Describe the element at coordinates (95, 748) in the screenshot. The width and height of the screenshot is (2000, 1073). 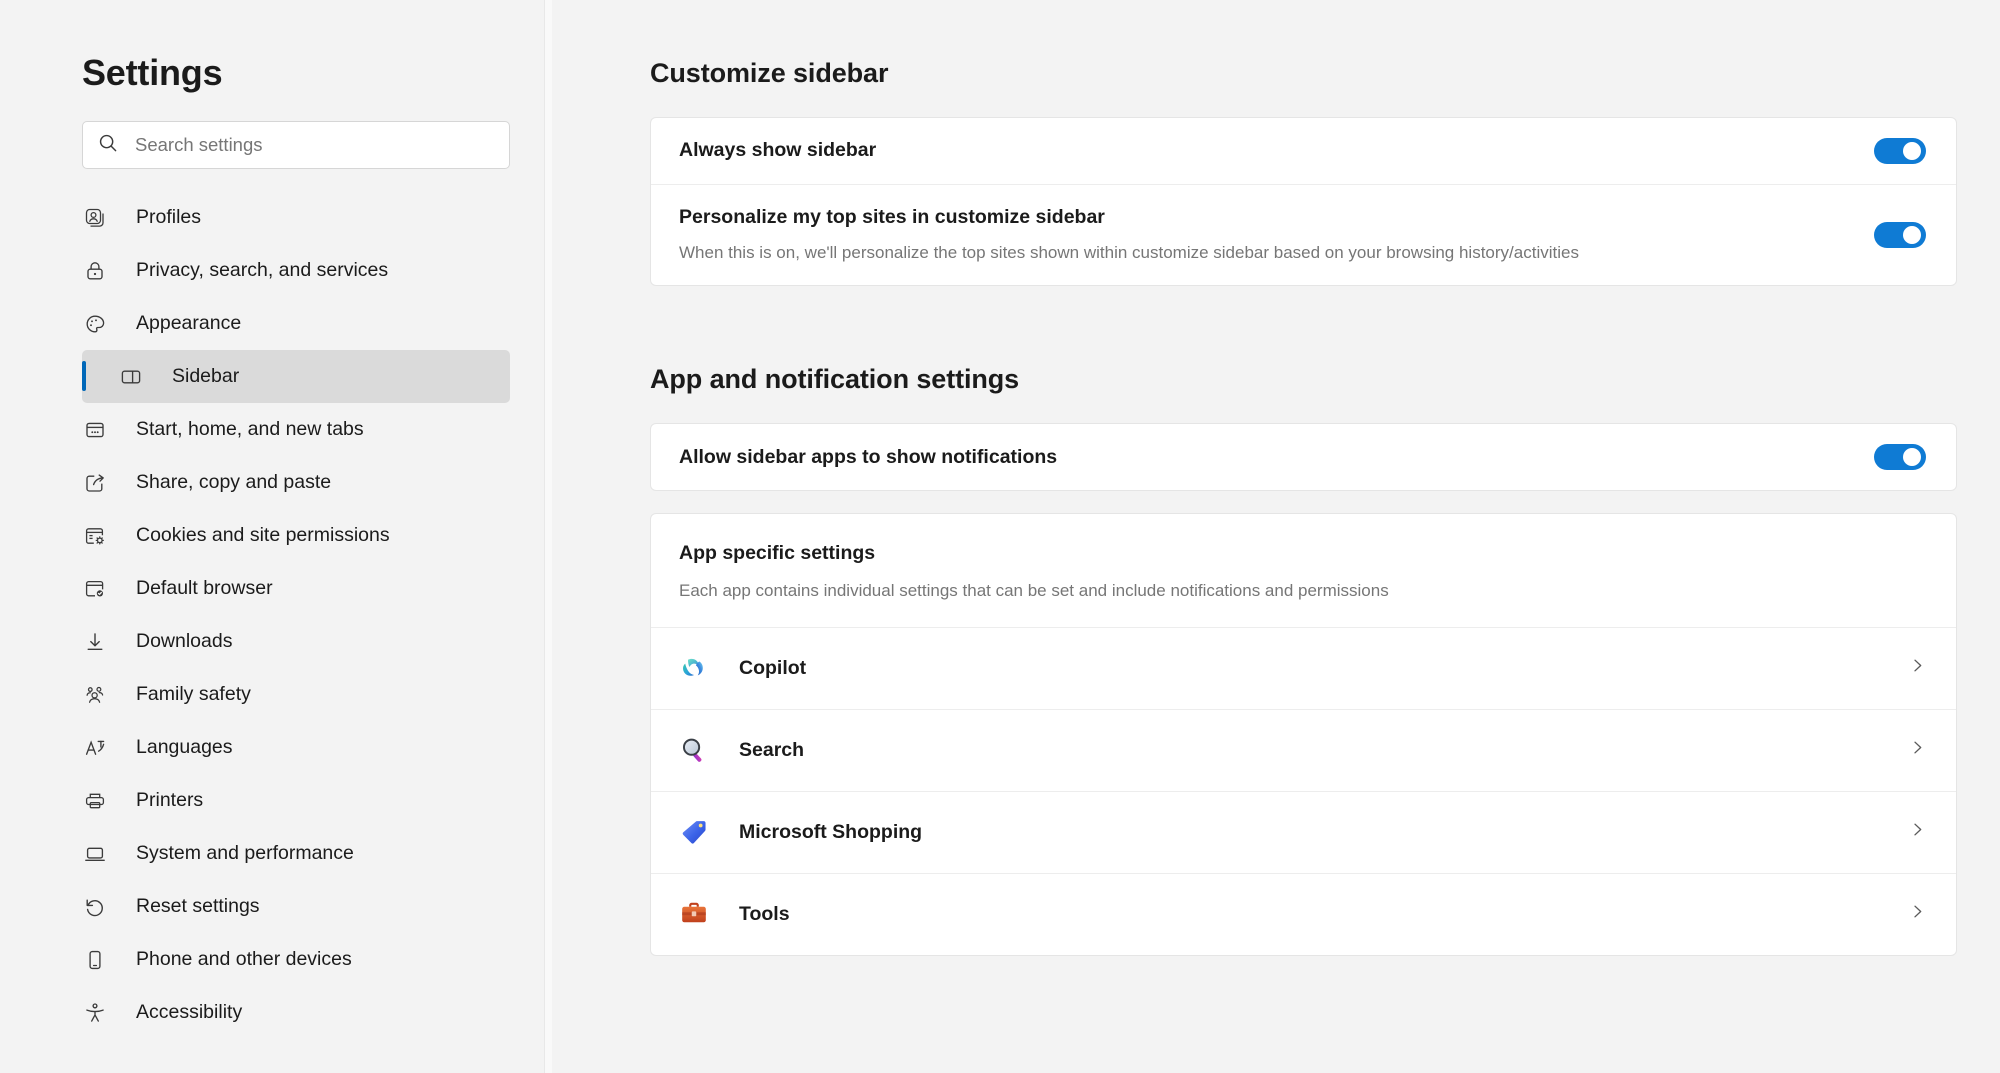
I see `translate-icon` at that location.